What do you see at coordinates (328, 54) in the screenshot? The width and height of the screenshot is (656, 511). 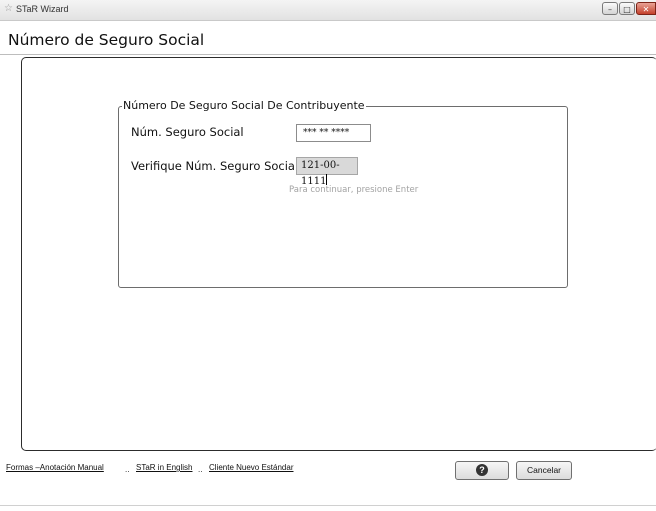 I see `heading-divider` at bounding box center [328, 54].